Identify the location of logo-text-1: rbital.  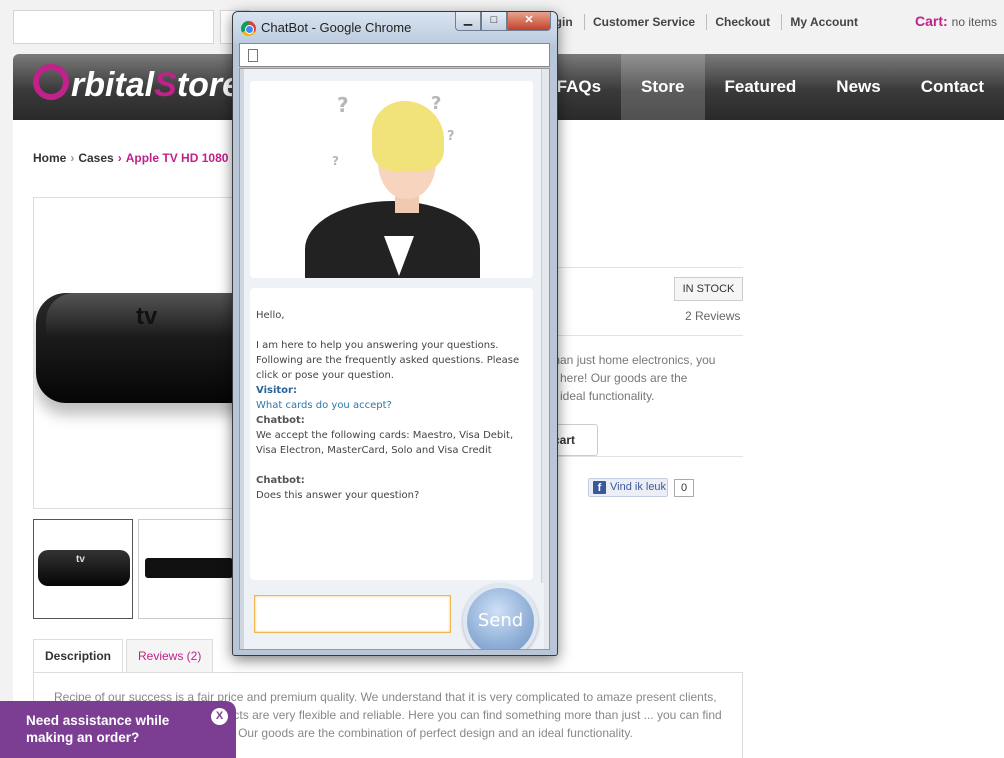
(113, 85).